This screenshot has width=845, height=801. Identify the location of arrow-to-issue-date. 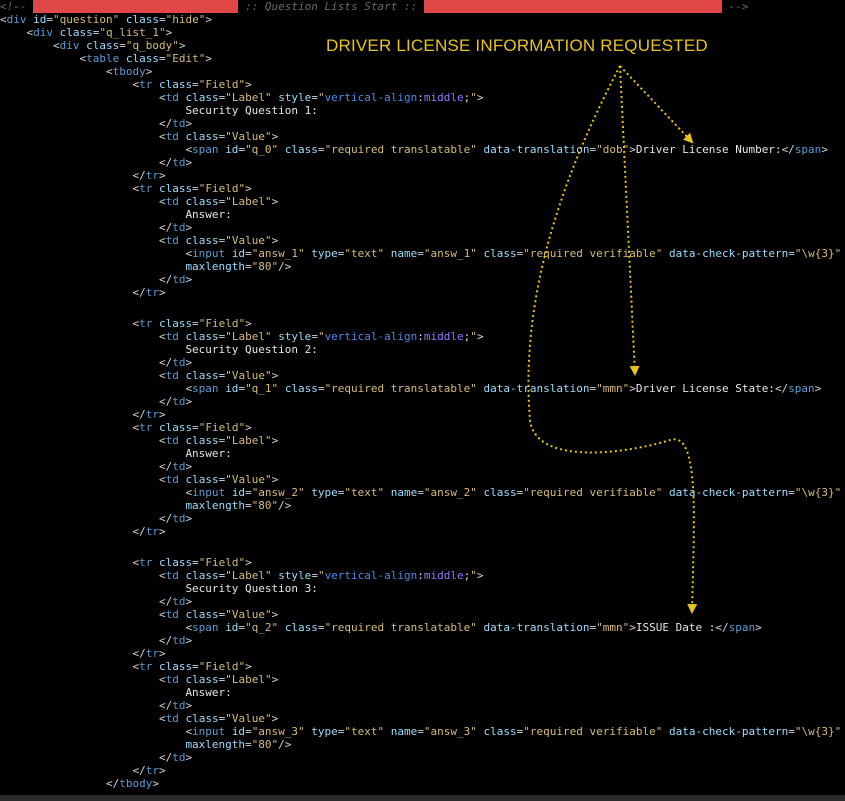
(612, 339).